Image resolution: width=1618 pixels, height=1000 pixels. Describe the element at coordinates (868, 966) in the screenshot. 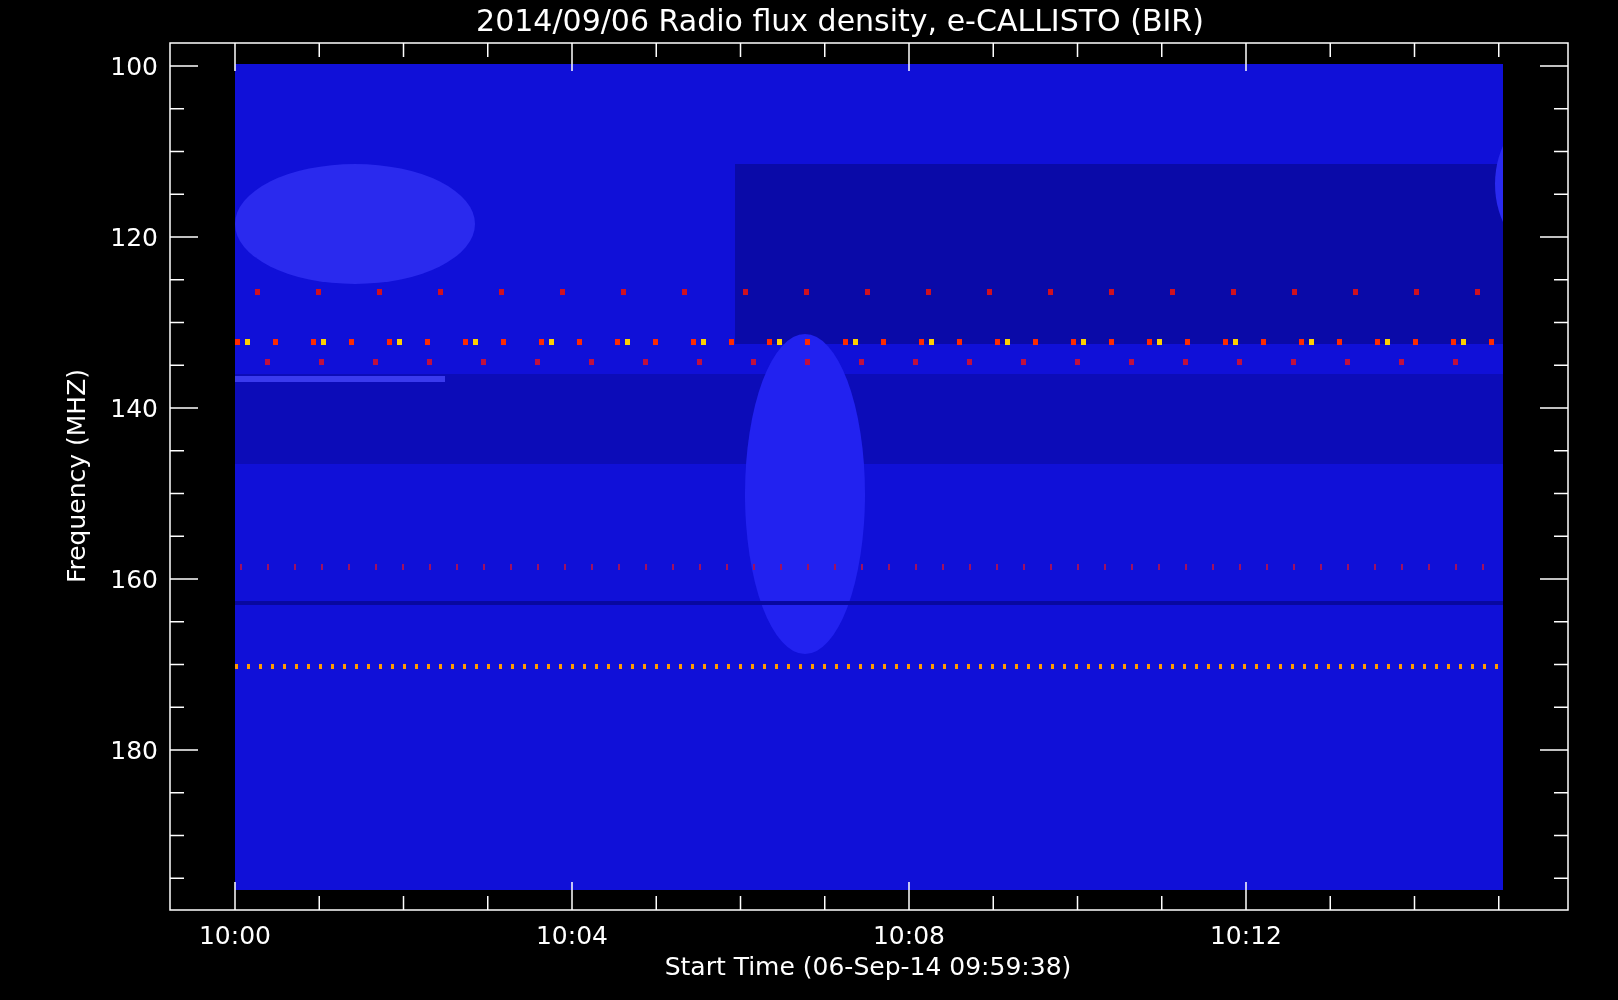

I see `x-axis-label: Start Time (06-Sep-14 09:59:38)` at that location.